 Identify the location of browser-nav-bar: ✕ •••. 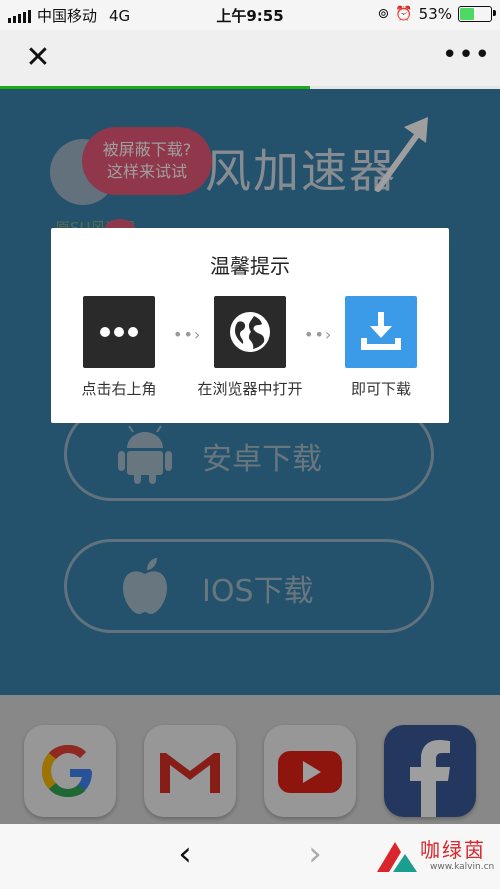
(250, 58).